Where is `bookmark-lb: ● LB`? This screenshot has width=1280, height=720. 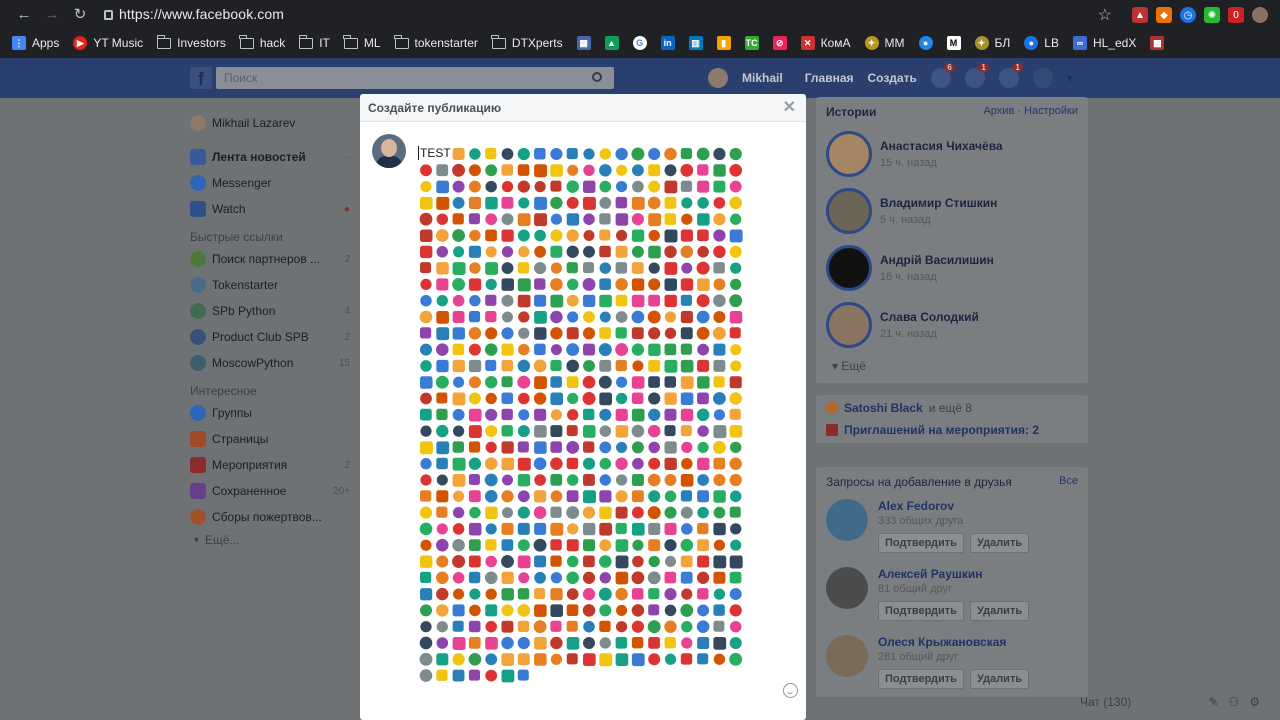 bookmark-lb: ● LB is located at coordinates (1041, 43).